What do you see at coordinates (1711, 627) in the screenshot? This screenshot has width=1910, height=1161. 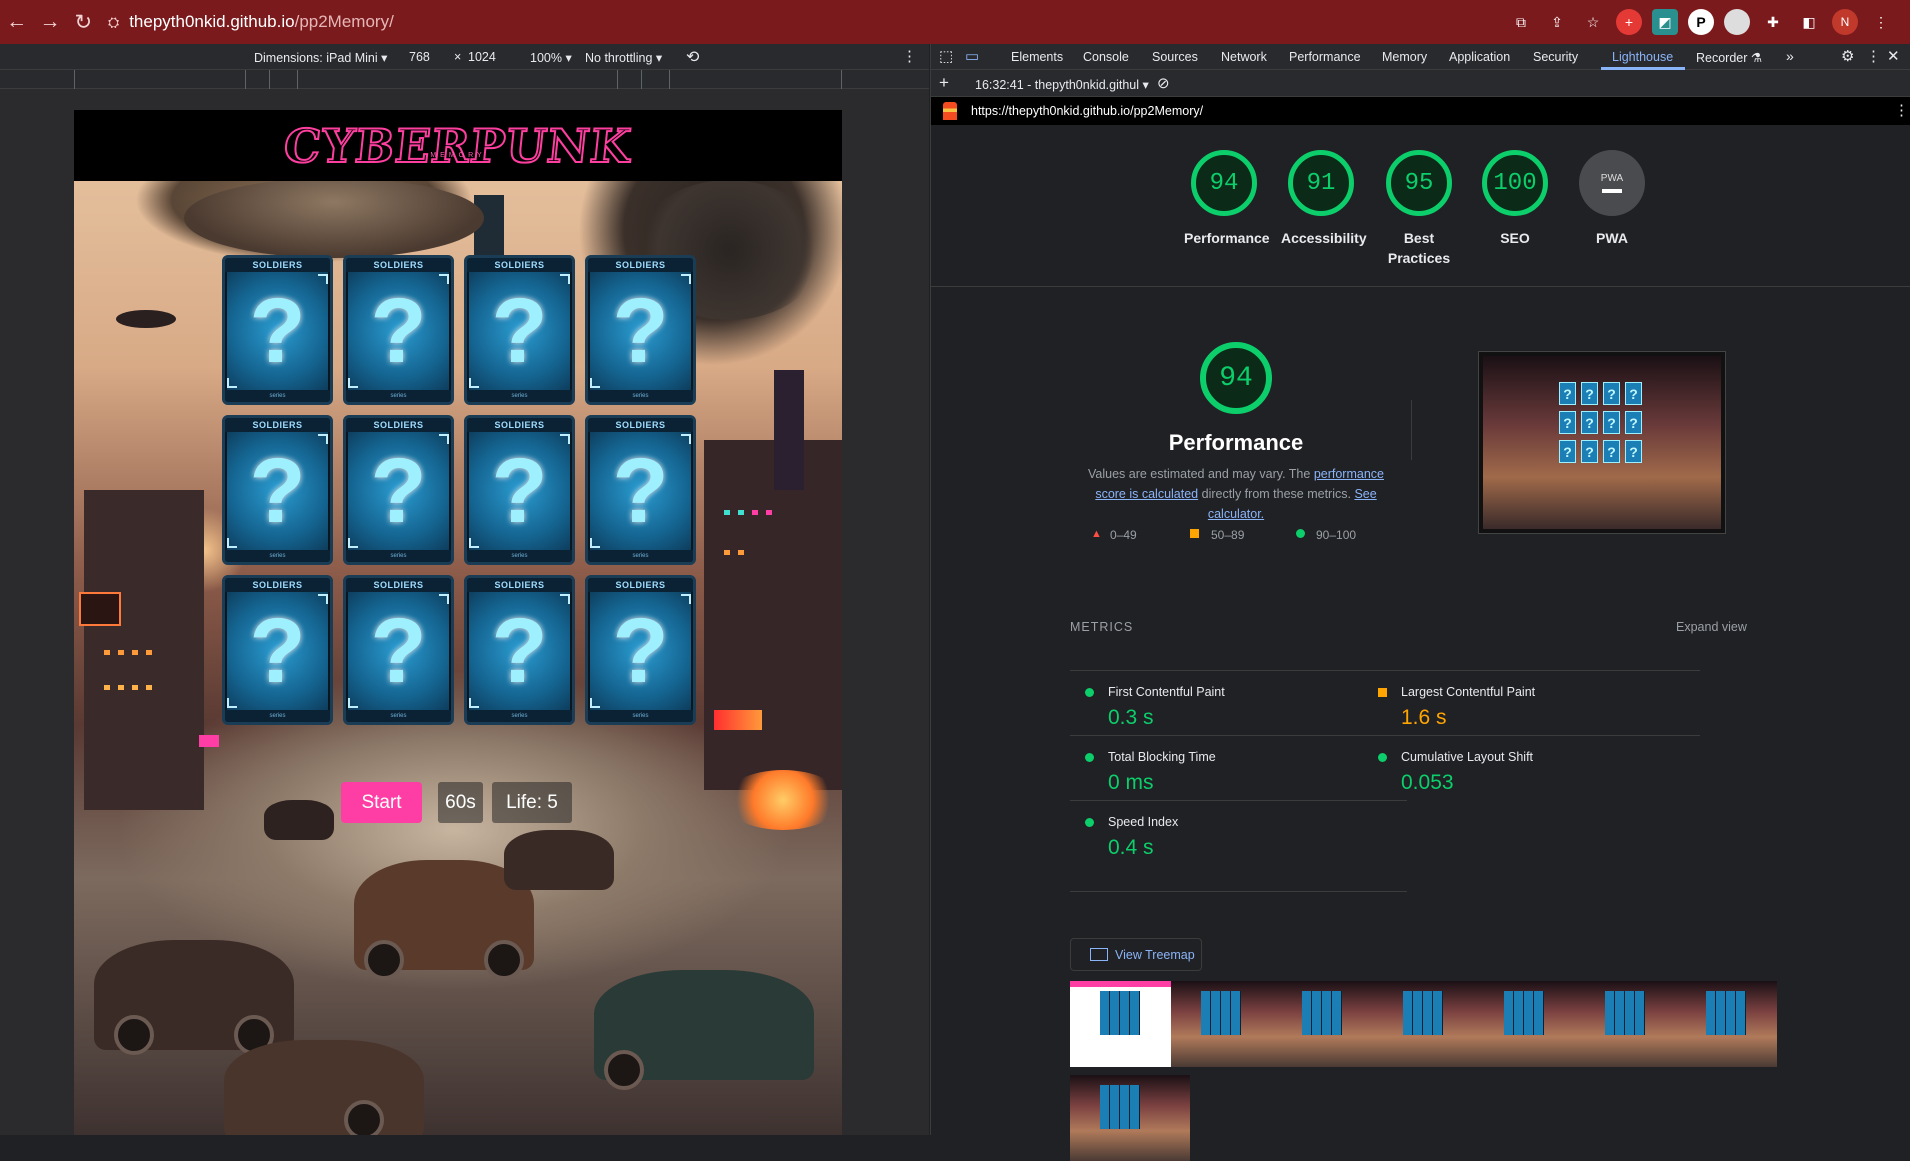 I see `expand-view-toggle: Expand view` at bounding box center [1711, 627].